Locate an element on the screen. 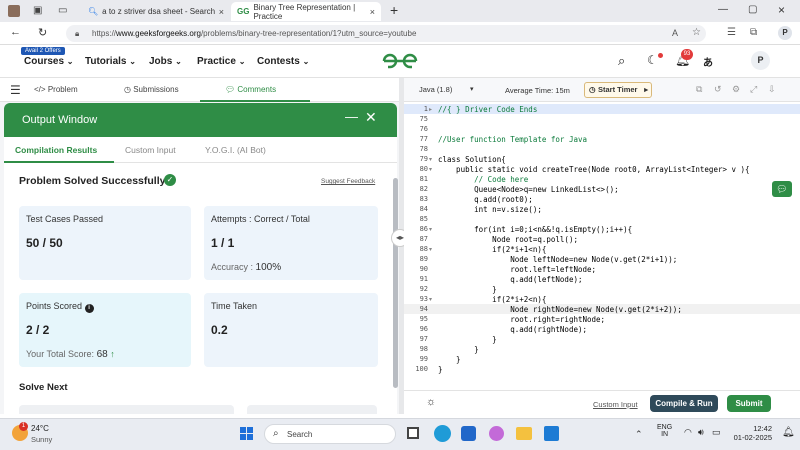  chat-floating-icon: 💬︎ is located at coordinates (782, 189).